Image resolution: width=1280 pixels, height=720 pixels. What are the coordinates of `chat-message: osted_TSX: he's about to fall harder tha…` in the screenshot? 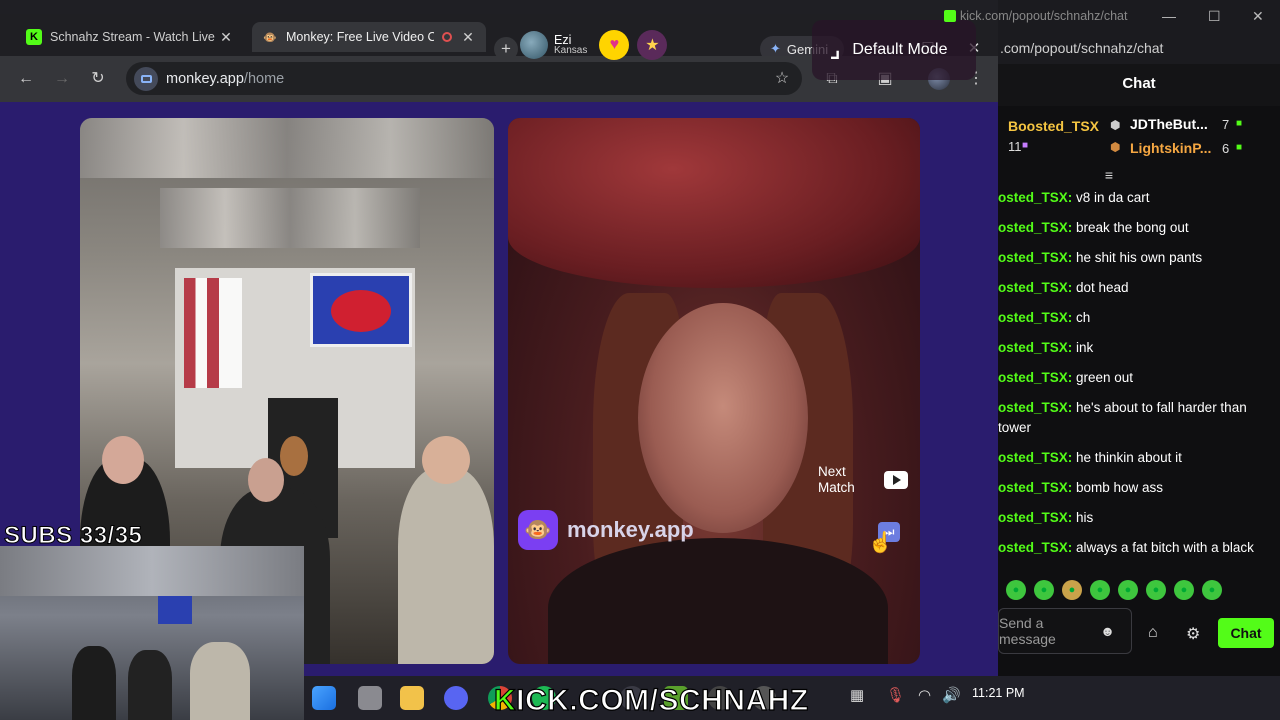 It's located at (1122, 417).